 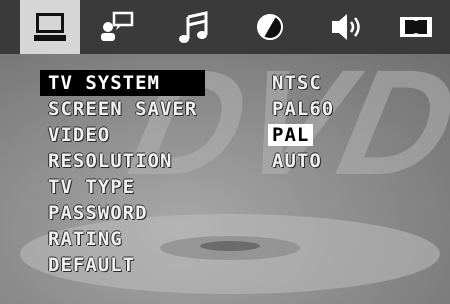 What do you see at coordinates (122, 213) in the screenshot?
I see `menu-item: PASSWORD` at bounding box center [122, 213].